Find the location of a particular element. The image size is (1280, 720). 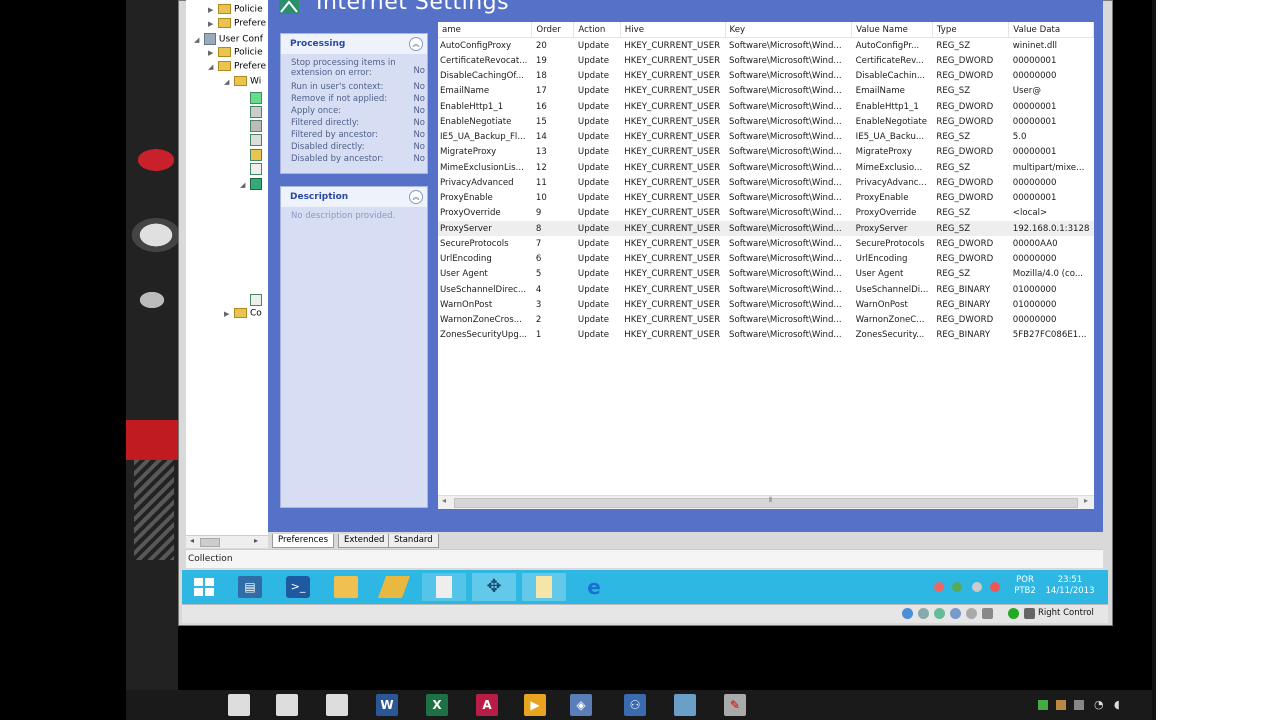

windows-start-icon is located at coordinates (206, 587).